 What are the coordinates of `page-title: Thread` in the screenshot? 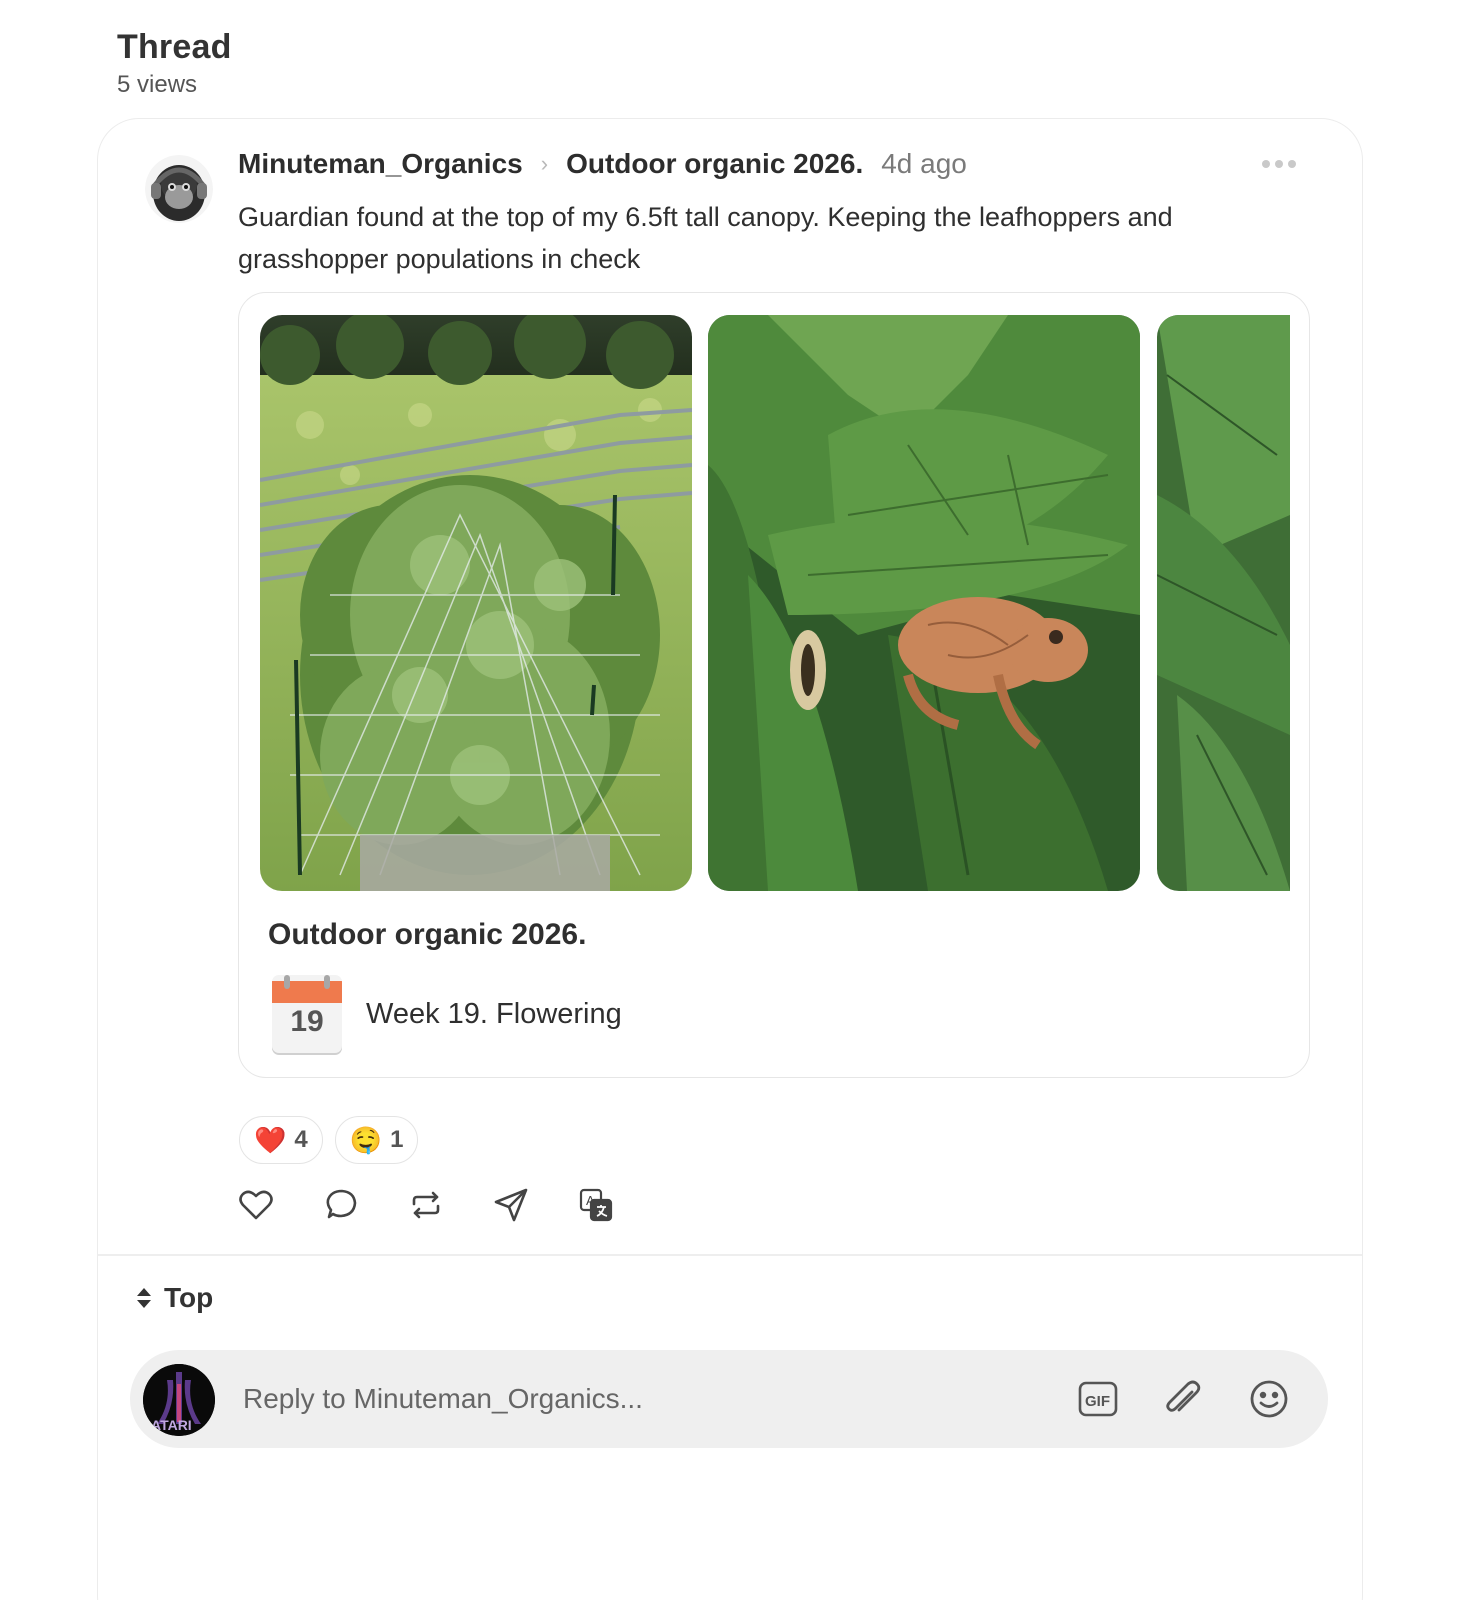 It's located at (174, 47).